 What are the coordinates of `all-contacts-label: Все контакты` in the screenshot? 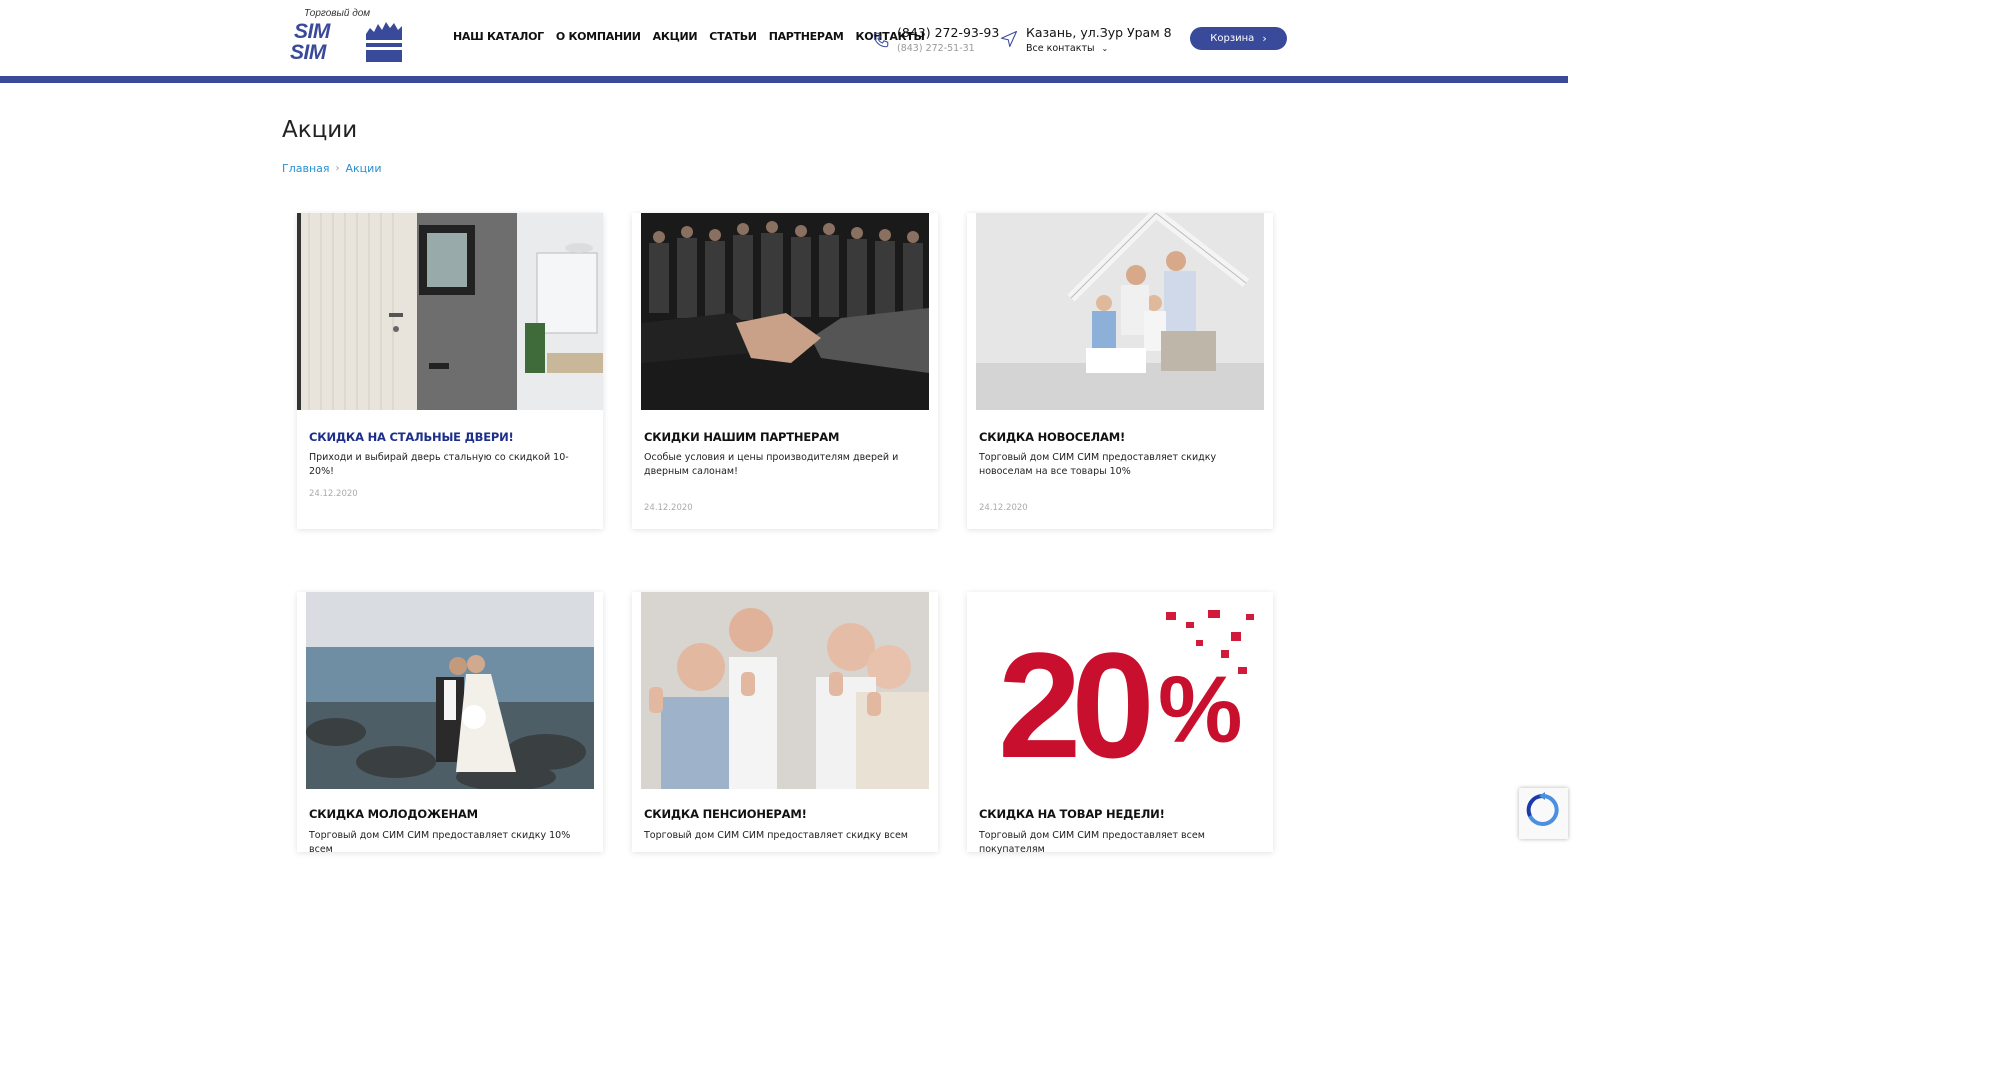 It's located at (1060, 48).